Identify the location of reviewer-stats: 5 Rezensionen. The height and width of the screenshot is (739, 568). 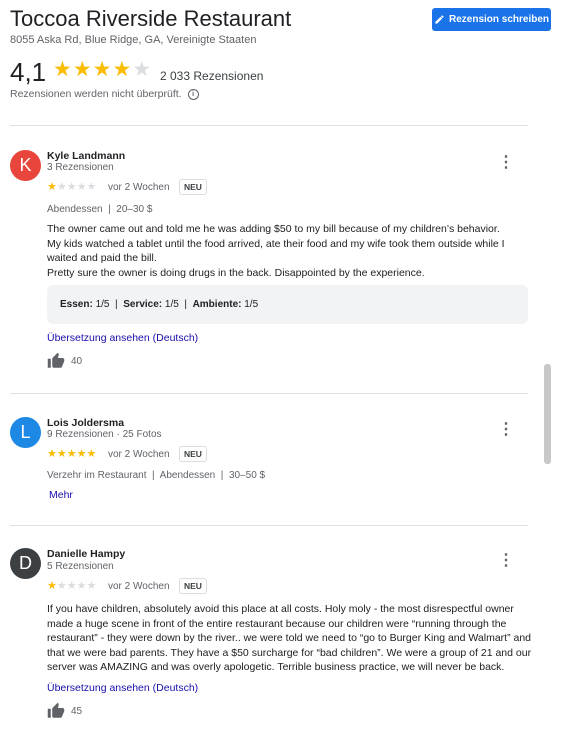
(80, 566).